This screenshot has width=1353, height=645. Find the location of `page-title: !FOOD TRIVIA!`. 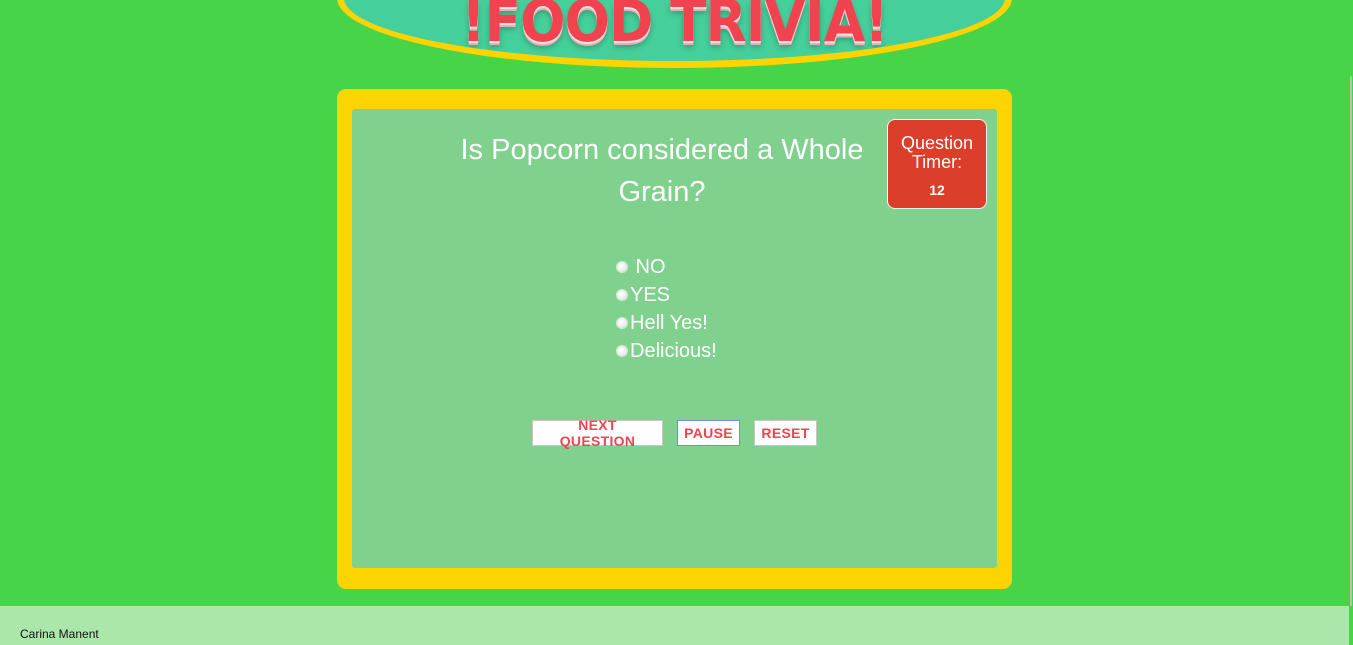

page-title: !FOOD TRIVIA! is located at coordinates (674, 27).